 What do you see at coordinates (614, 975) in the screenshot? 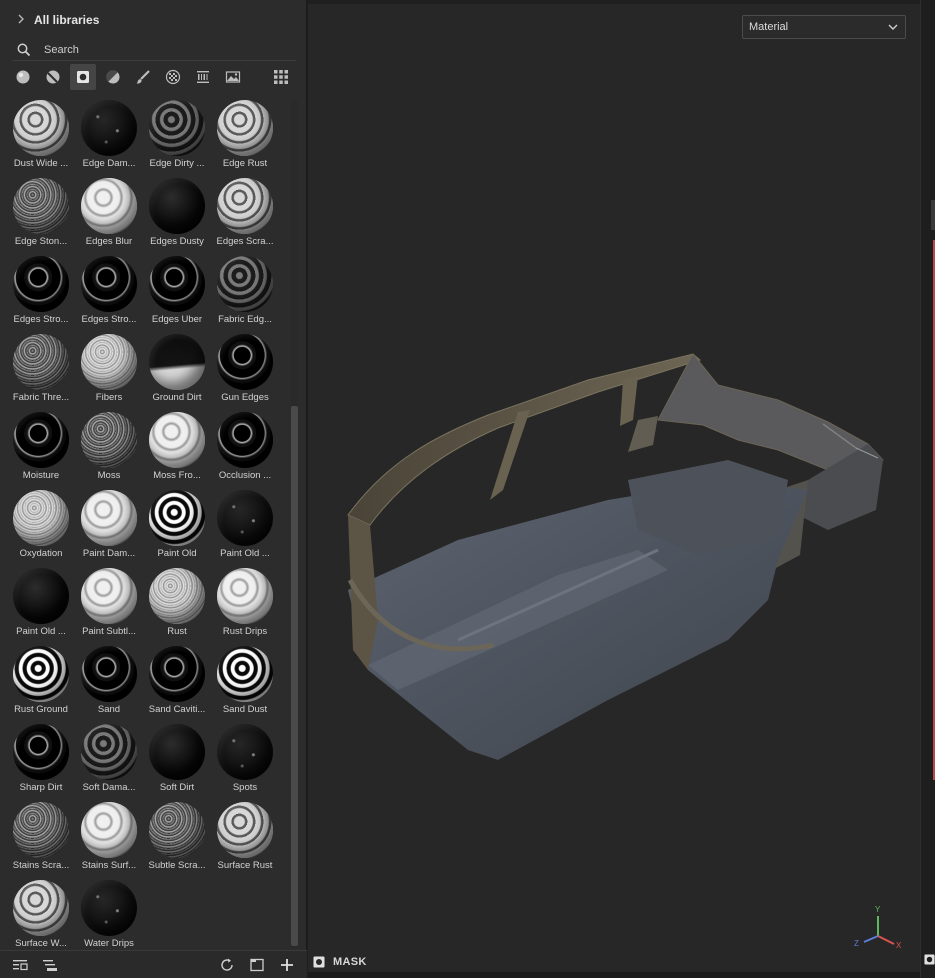
I see `viewport-bottom-edge` at bounding box center [614, 975].